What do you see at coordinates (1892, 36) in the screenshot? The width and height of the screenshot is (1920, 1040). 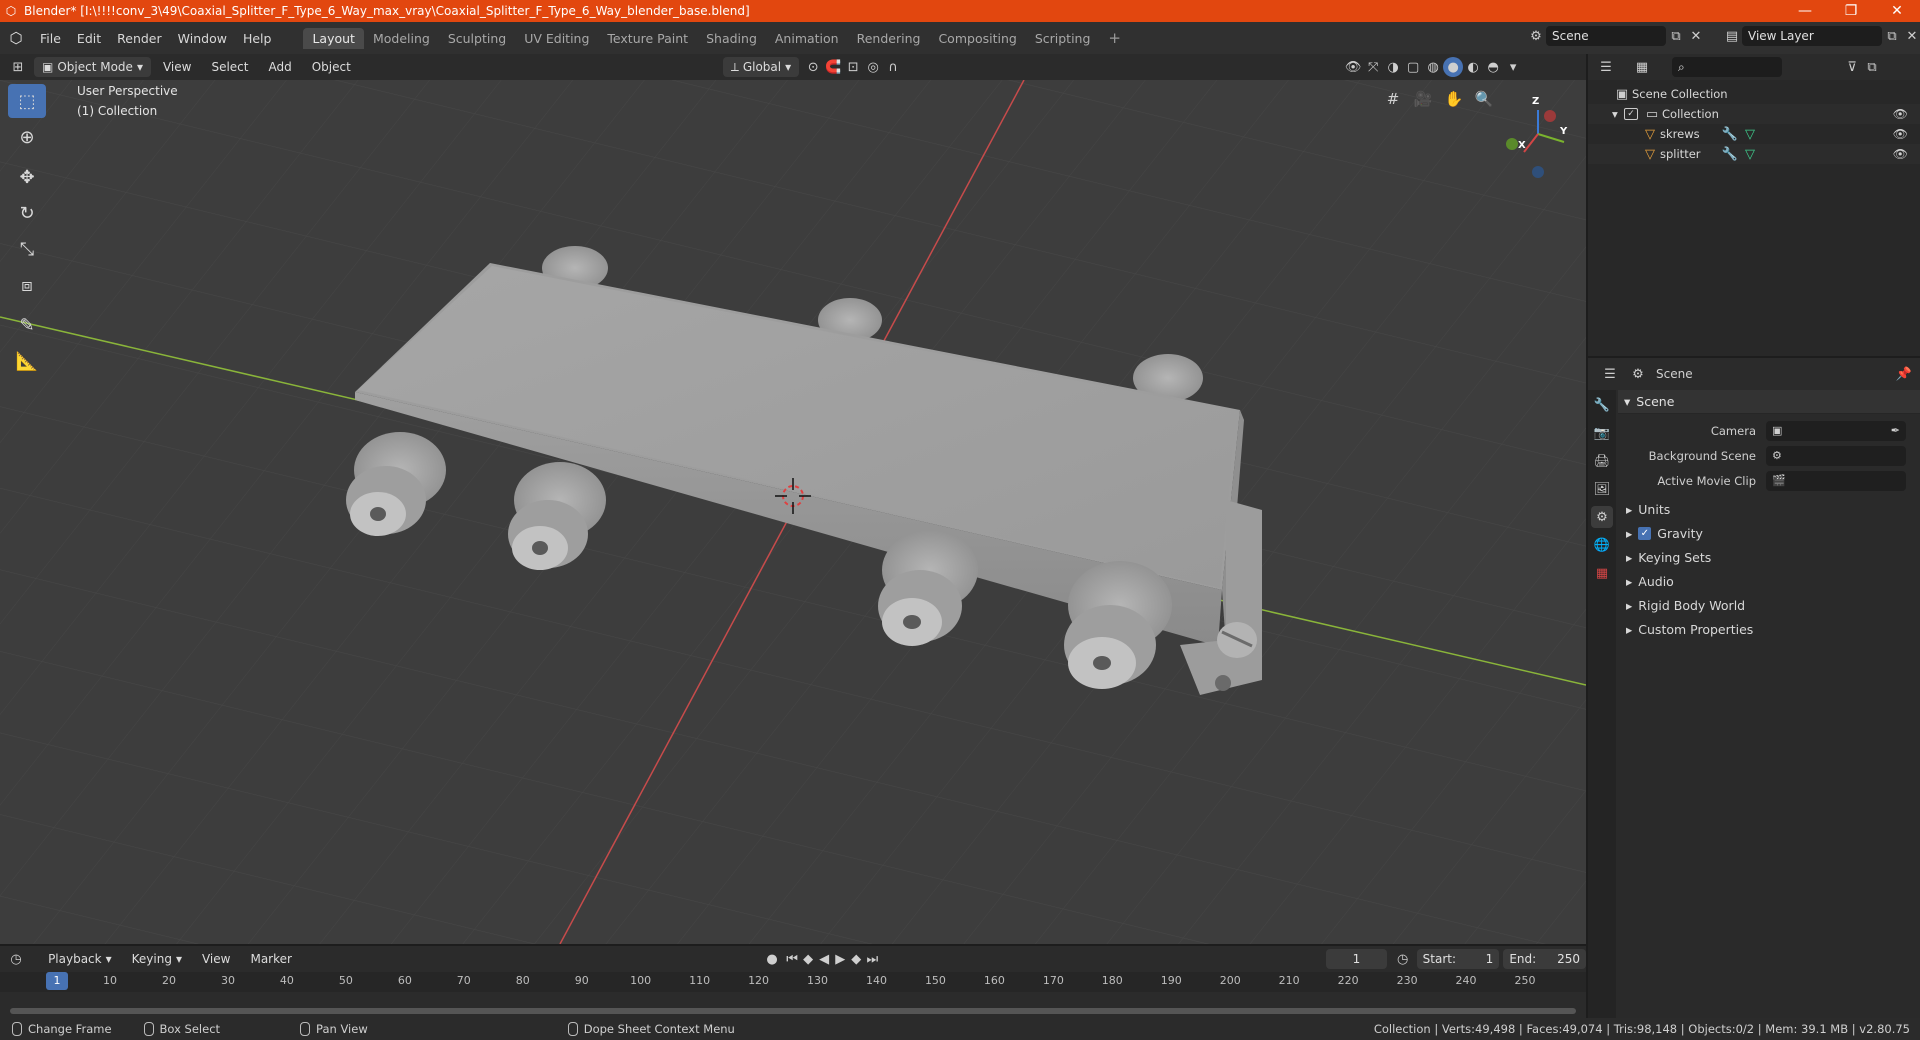 I see `new-view-layer-icon: ⧉` at bounding box center [1892, 36].